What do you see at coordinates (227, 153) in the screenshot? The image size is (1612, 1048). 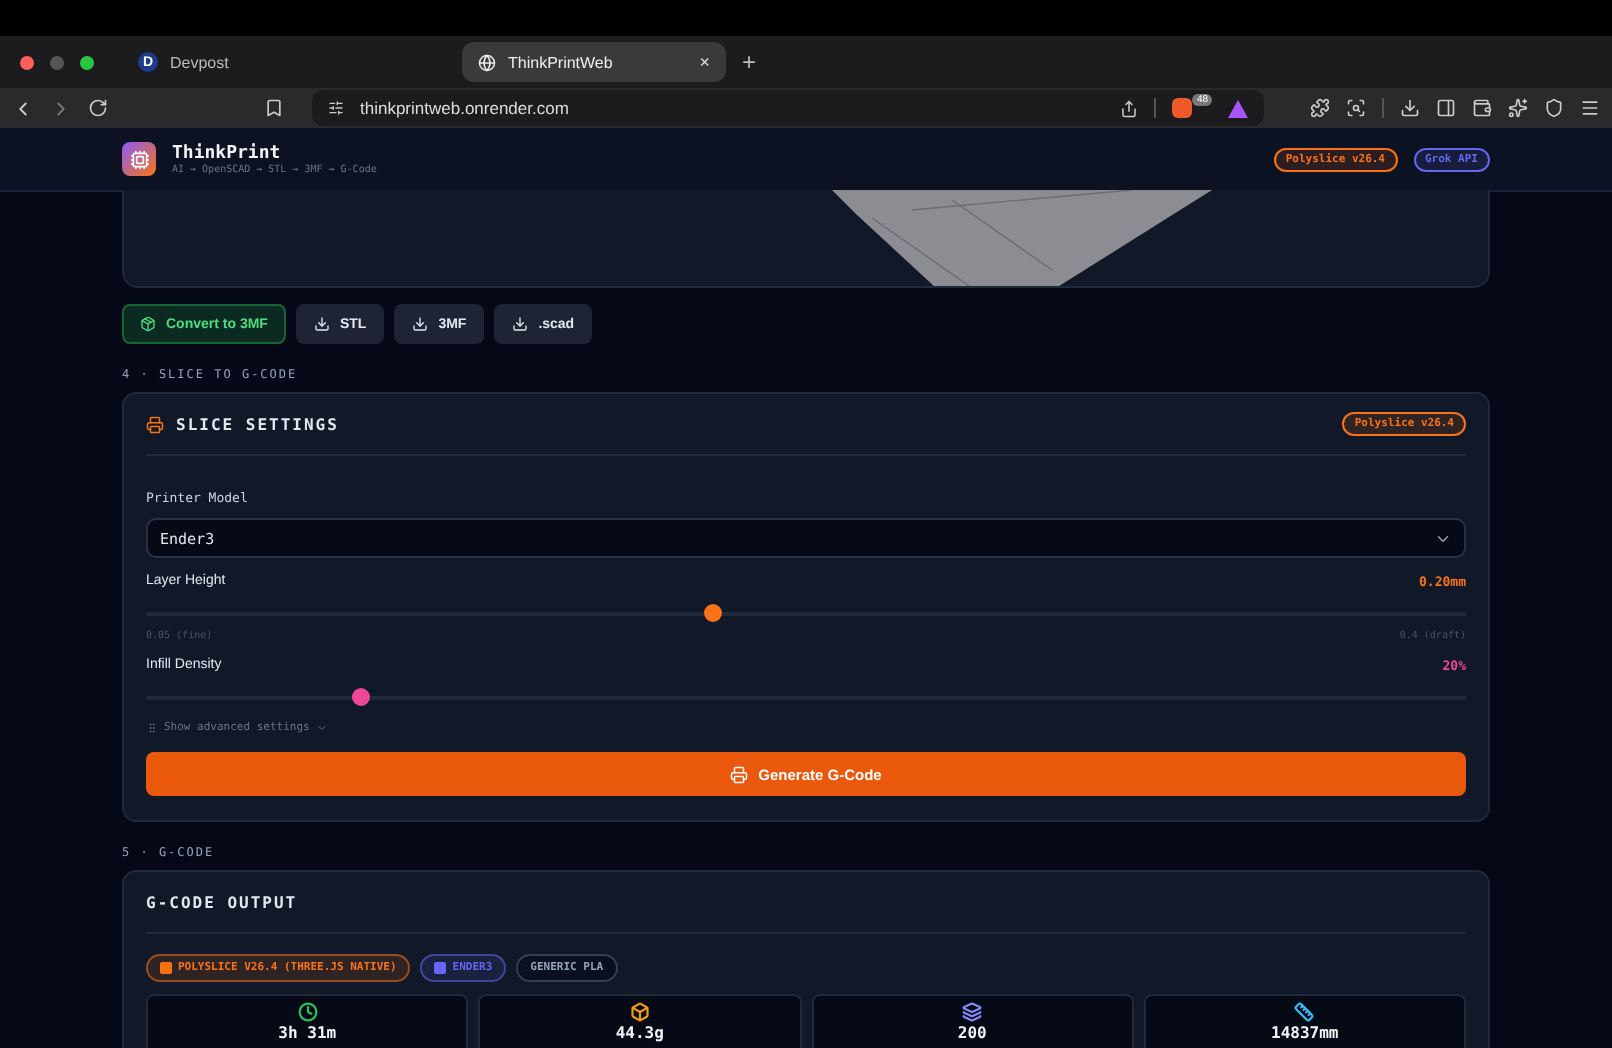 I see `app-title: ThinkPrint` at bounding box center [227, 153].